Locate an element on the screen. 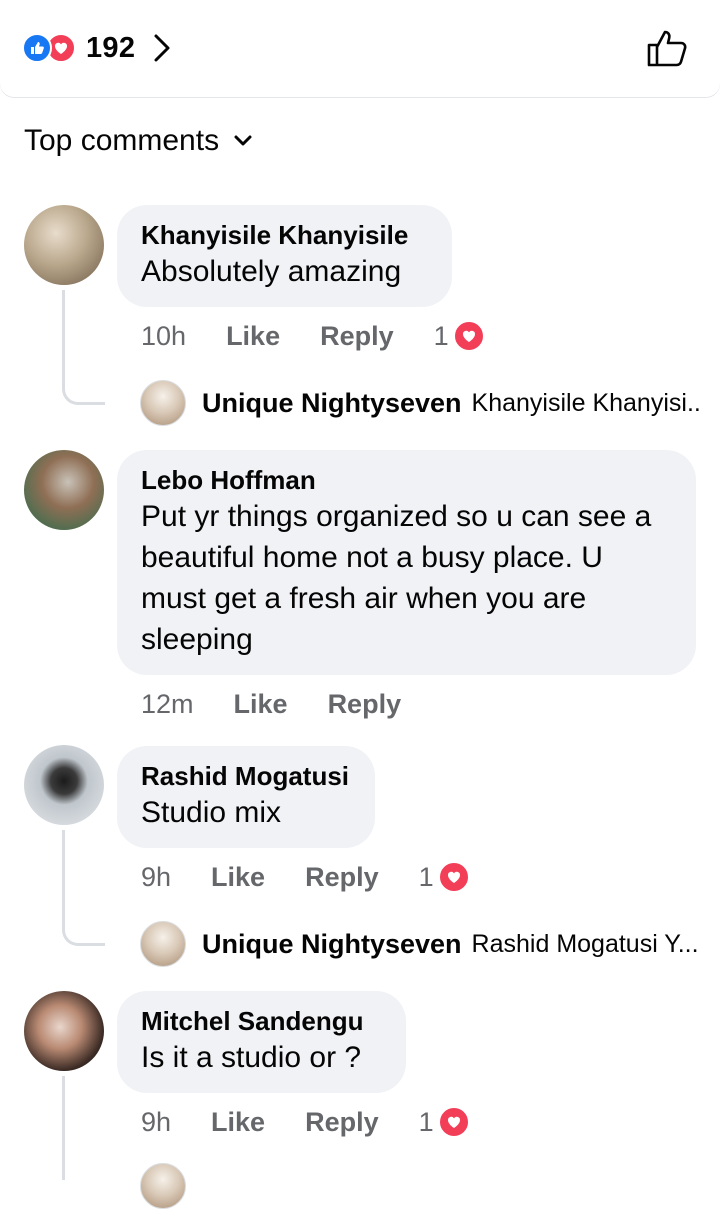 This screenshot has width=720, height=1209. like-reaction-icon is located at coordinates (37, 48).